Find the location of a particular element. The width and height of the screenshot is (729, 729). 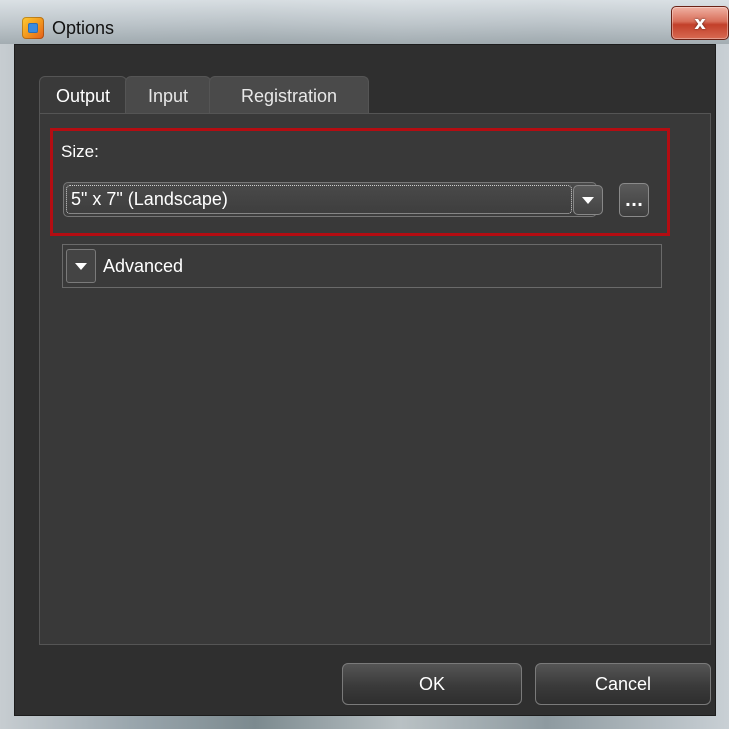

advanced-label: Advanced is located at coordinates (143, 266).